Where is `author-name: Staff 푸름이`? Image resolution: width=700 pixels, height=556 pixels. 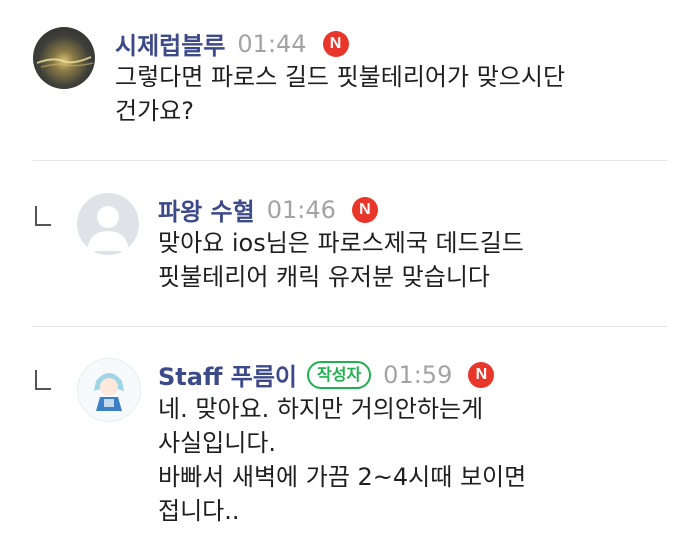 author-name: Staff 푸름이 is located at coordinates (227, 374).